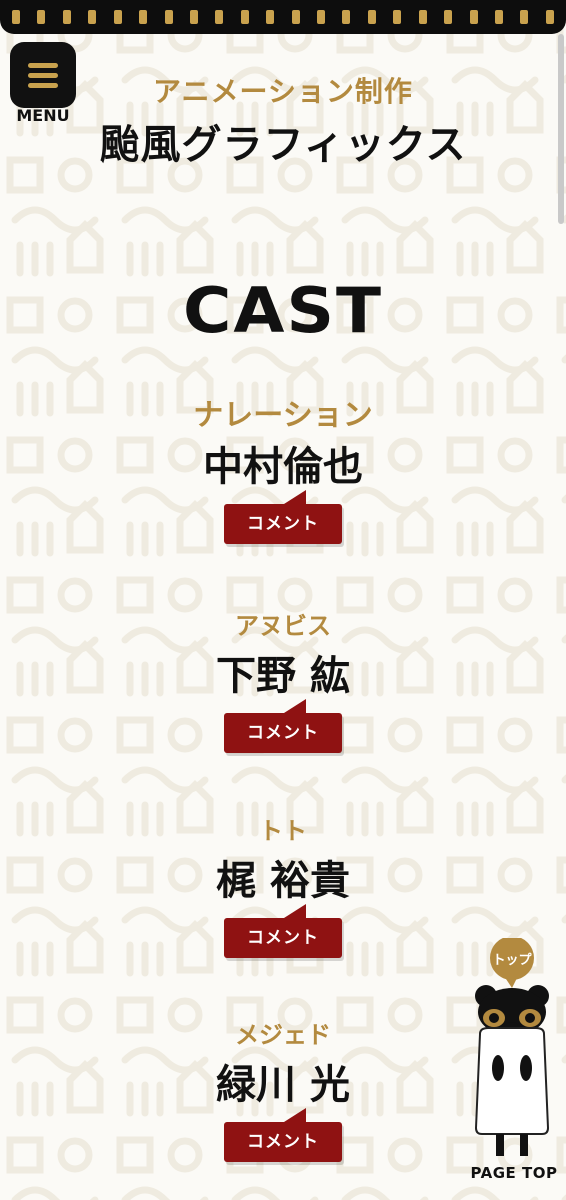  I want to click on hamburger-icon, so click(43, 75).